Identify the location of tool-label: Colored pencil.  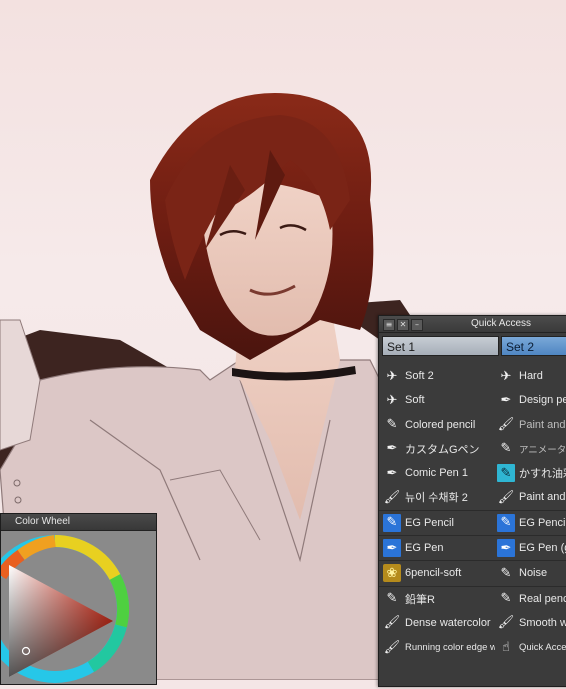
(440, 424).